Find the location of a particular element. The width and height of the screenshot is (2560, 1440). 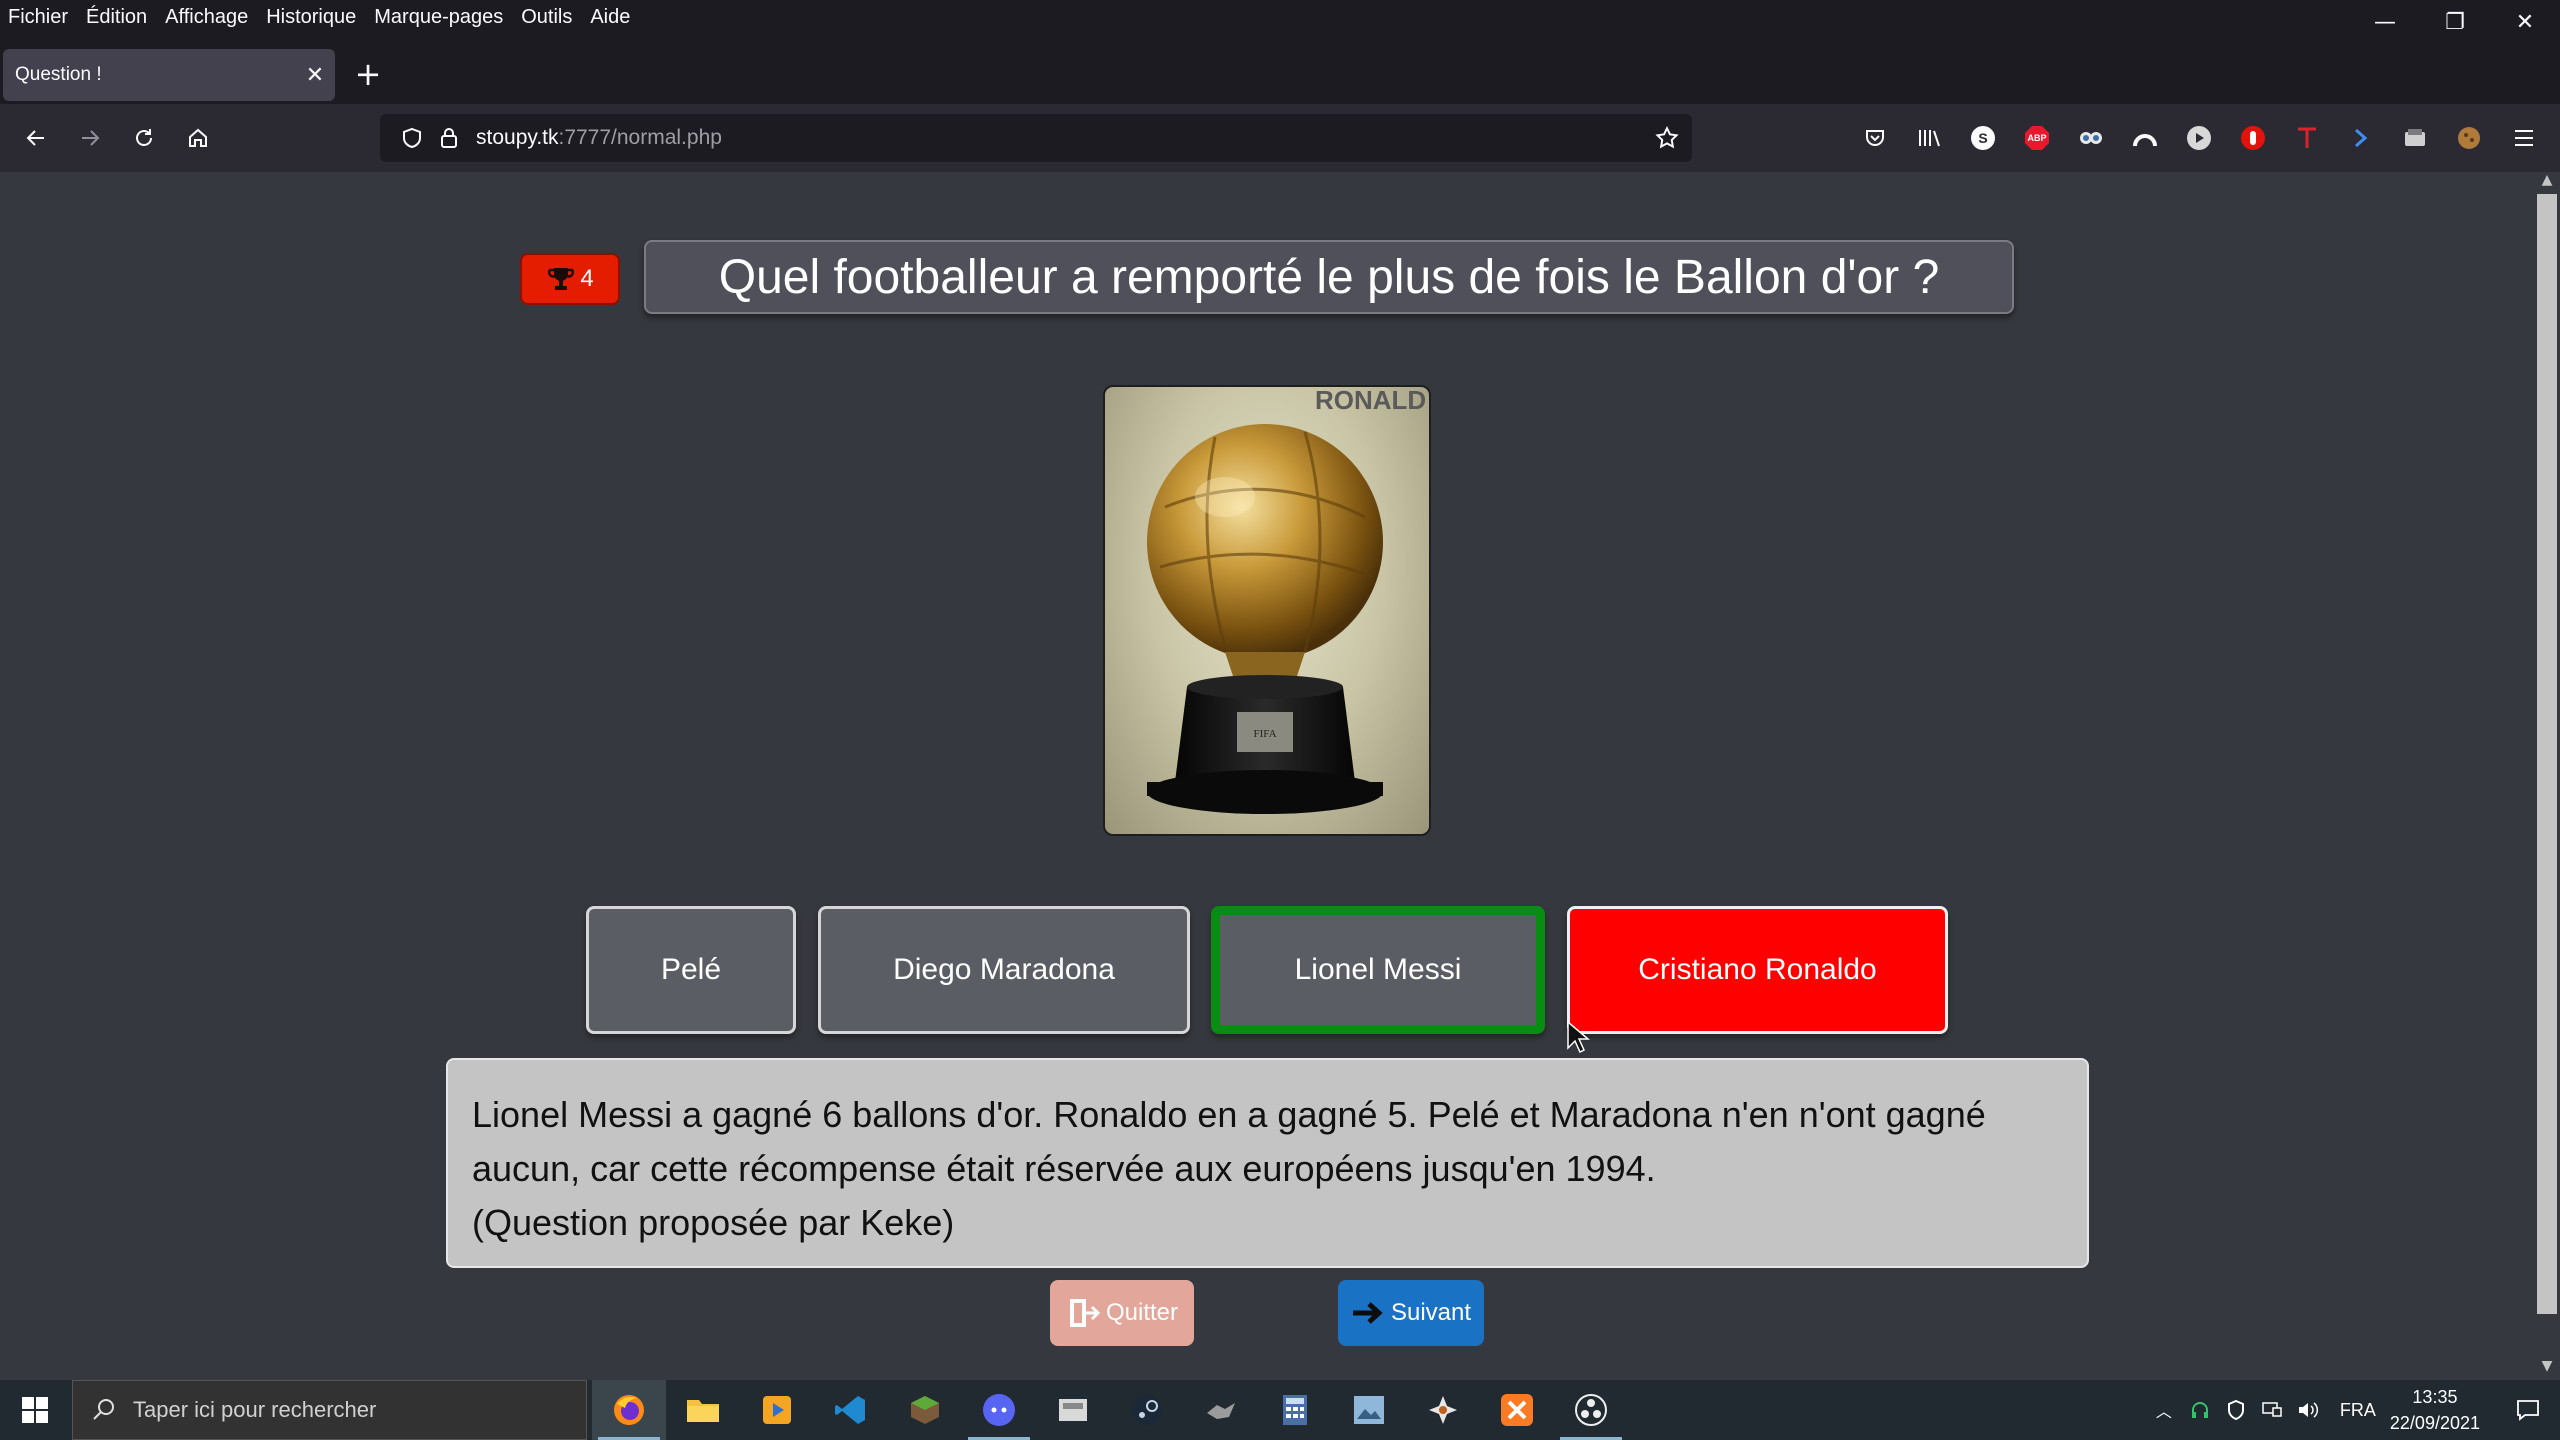

score-value: 4 is located at coordinates (587, 278).